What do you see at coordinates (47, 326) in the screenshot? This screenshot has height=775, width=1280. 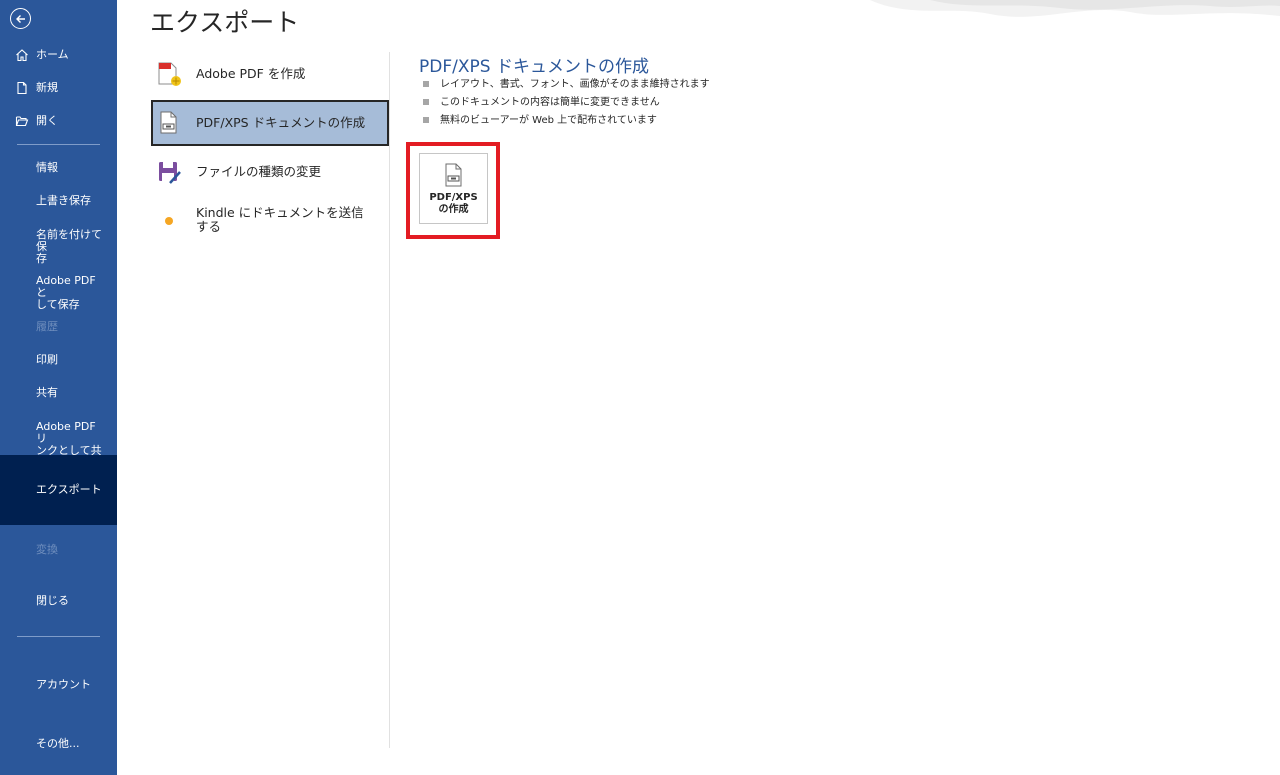 I see `sidebar-item-label: 履歴` at bounding box center [47, 326].